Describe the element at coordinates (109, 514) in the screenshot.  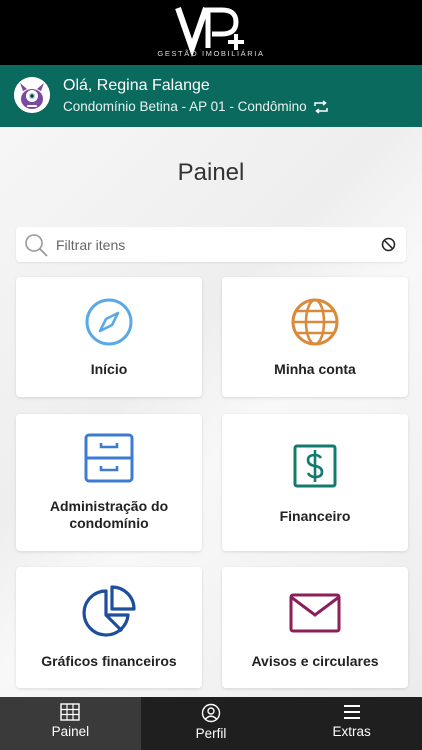
I see `card-label: Administração do condomínio` at that location.